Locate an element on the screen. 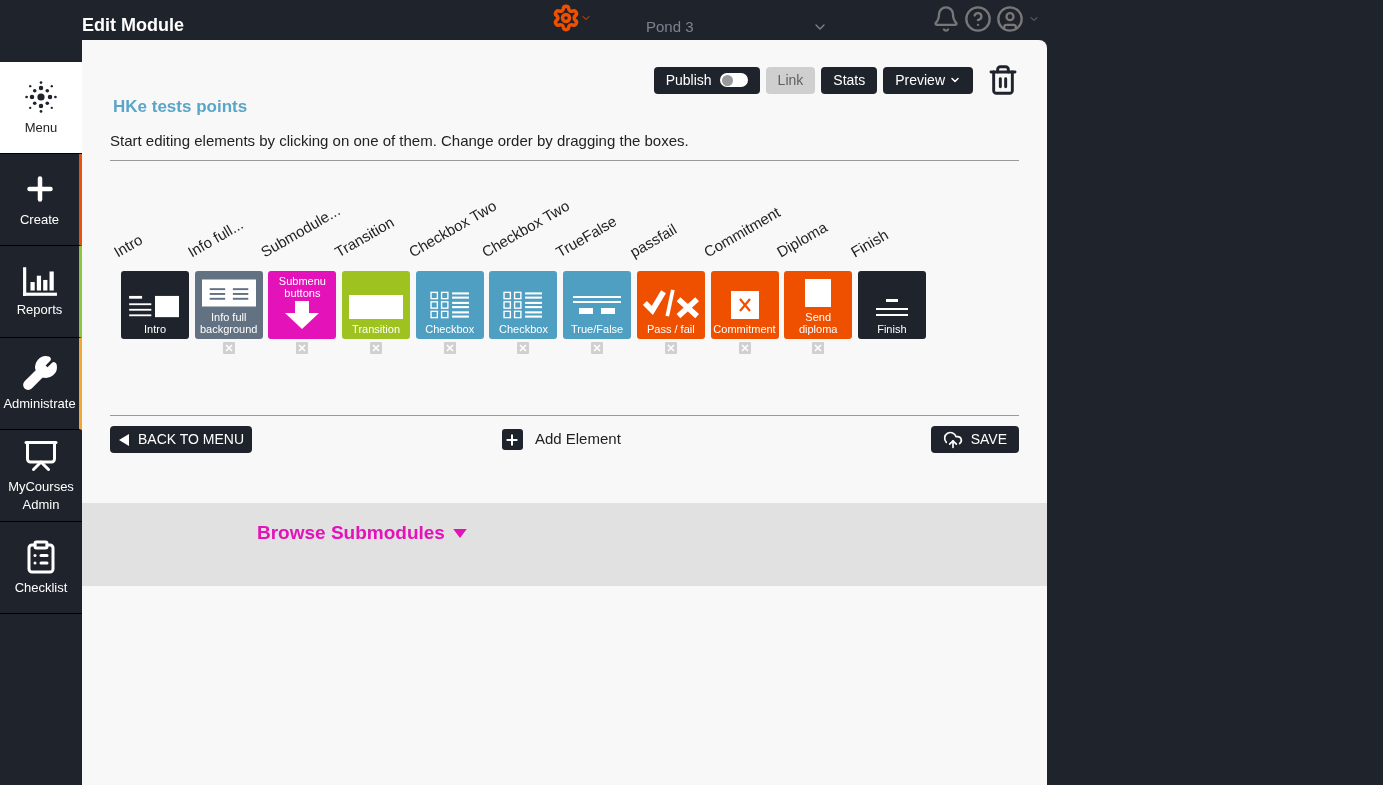 The height and width of the screenshot is (785, 1383). sidebar-item: Menu is located at coordinates (41, 108).